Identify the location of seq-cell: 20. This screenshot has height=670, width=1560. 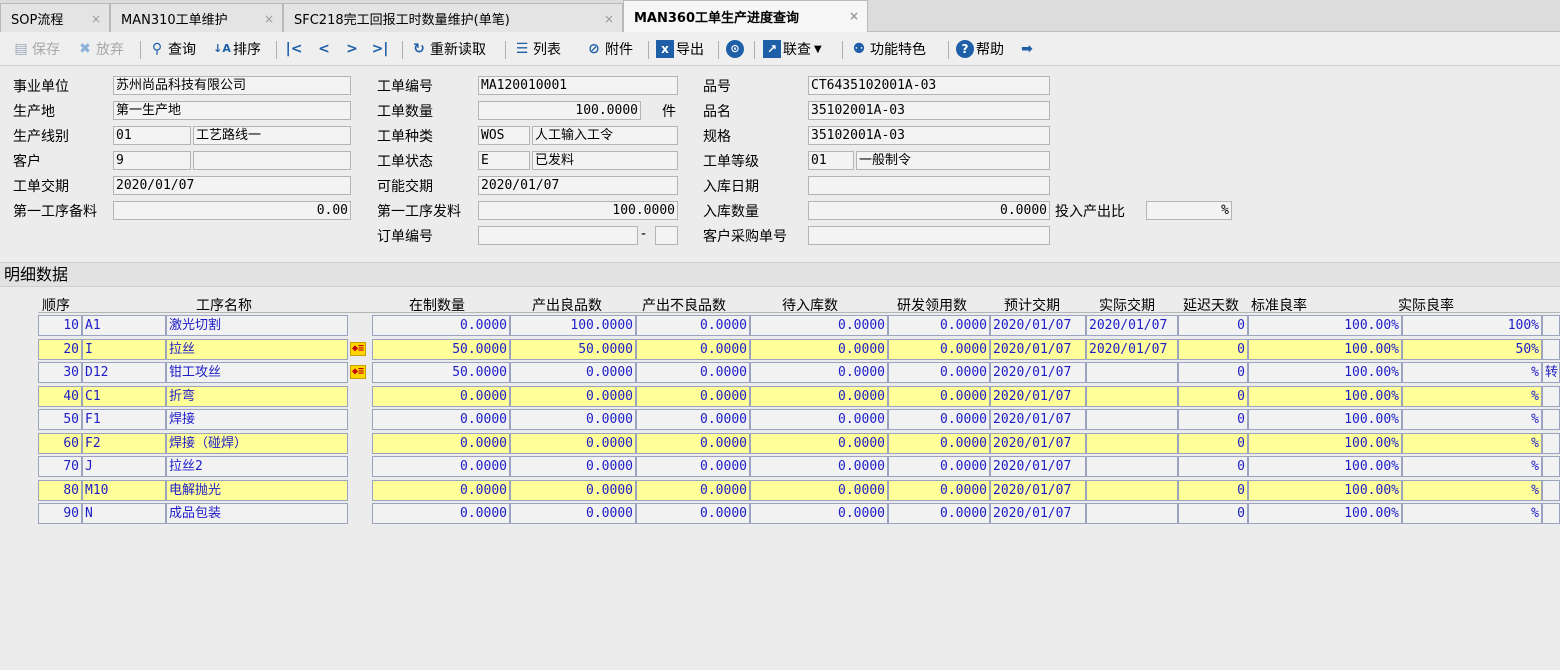
(60, 349).